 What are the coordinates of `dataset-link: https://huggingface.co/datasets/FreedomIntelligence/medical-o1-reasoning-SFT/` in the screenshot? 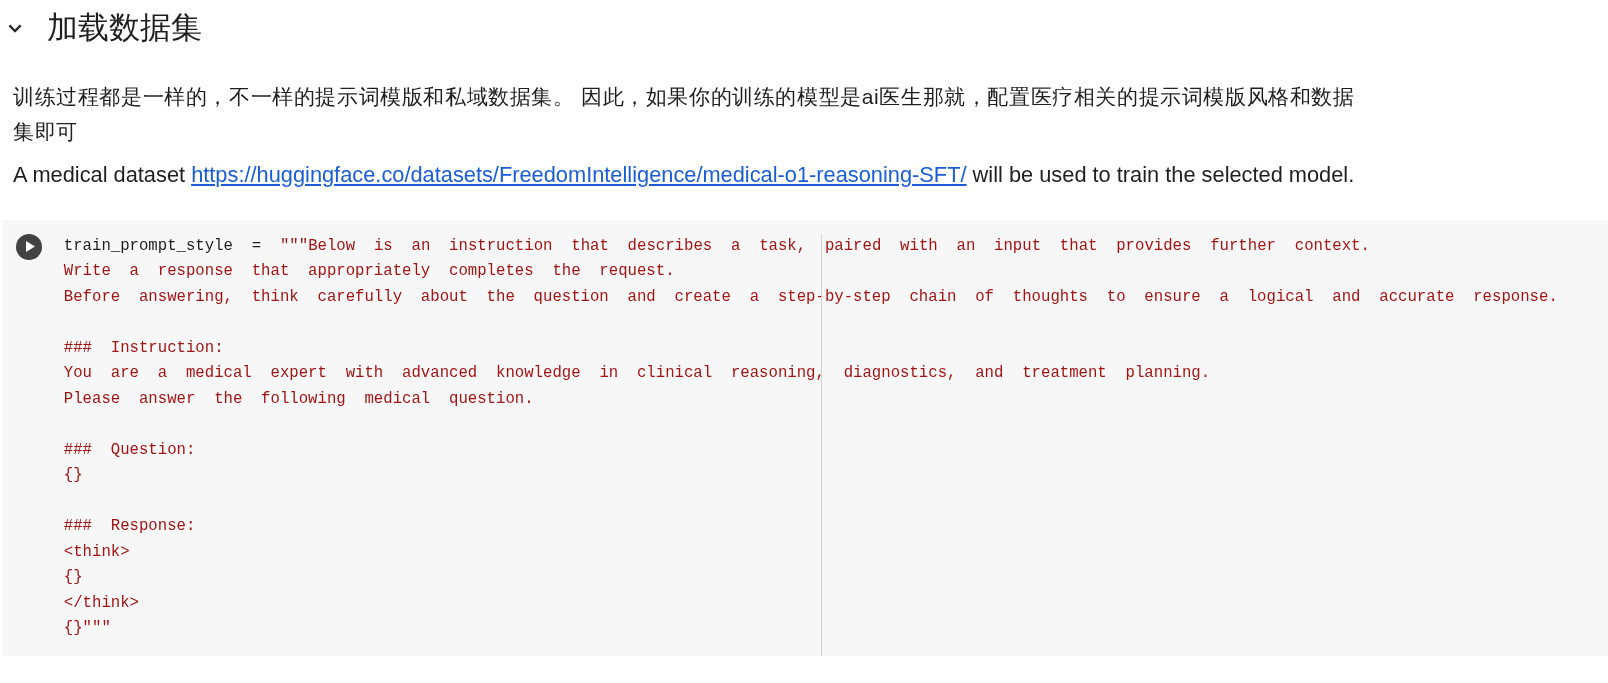 It's located at (579, 174).